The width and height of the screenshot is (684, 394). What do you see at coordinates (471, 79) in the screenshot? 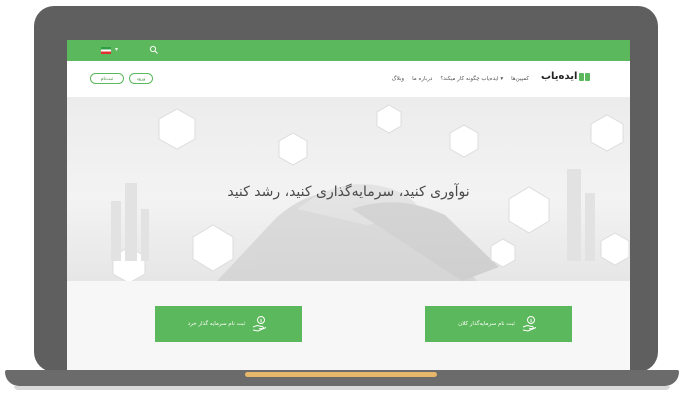
I see `menu-item-how-it-works: ایده‌یاب چگونه کار میکند؟ ▾` at bounding box center [471, 79].